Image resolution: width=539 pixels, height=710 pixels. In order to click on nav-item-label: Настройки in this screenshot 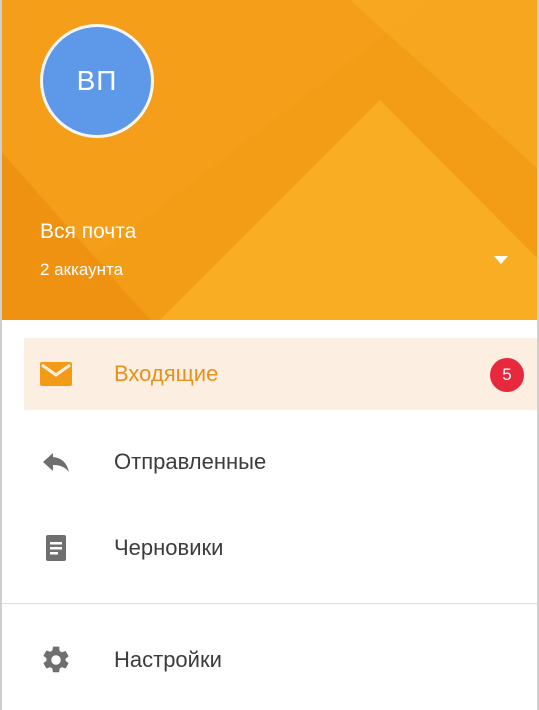, I will do `click(168, 659)`.